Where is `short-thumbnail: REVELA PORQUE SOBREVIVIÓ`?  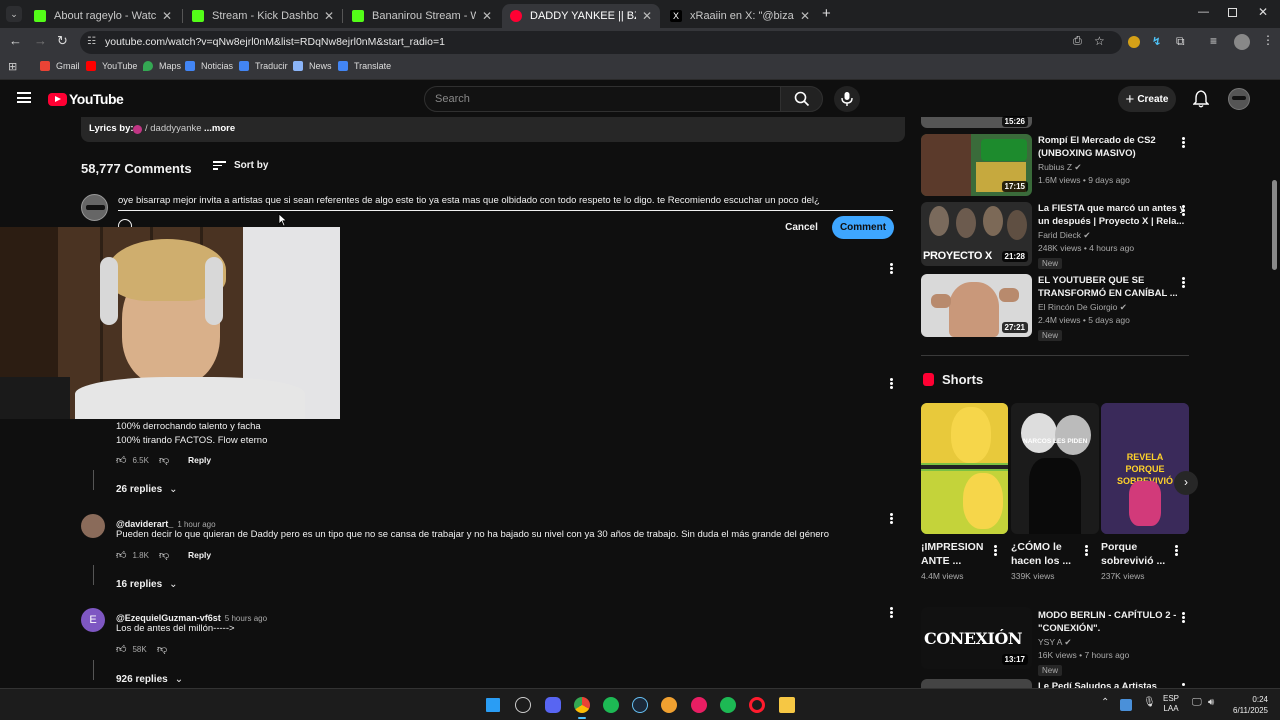 short-thumbnail: REVELA PORQUE SOBREVIVIÓ is located at coordinates (1145, 468).